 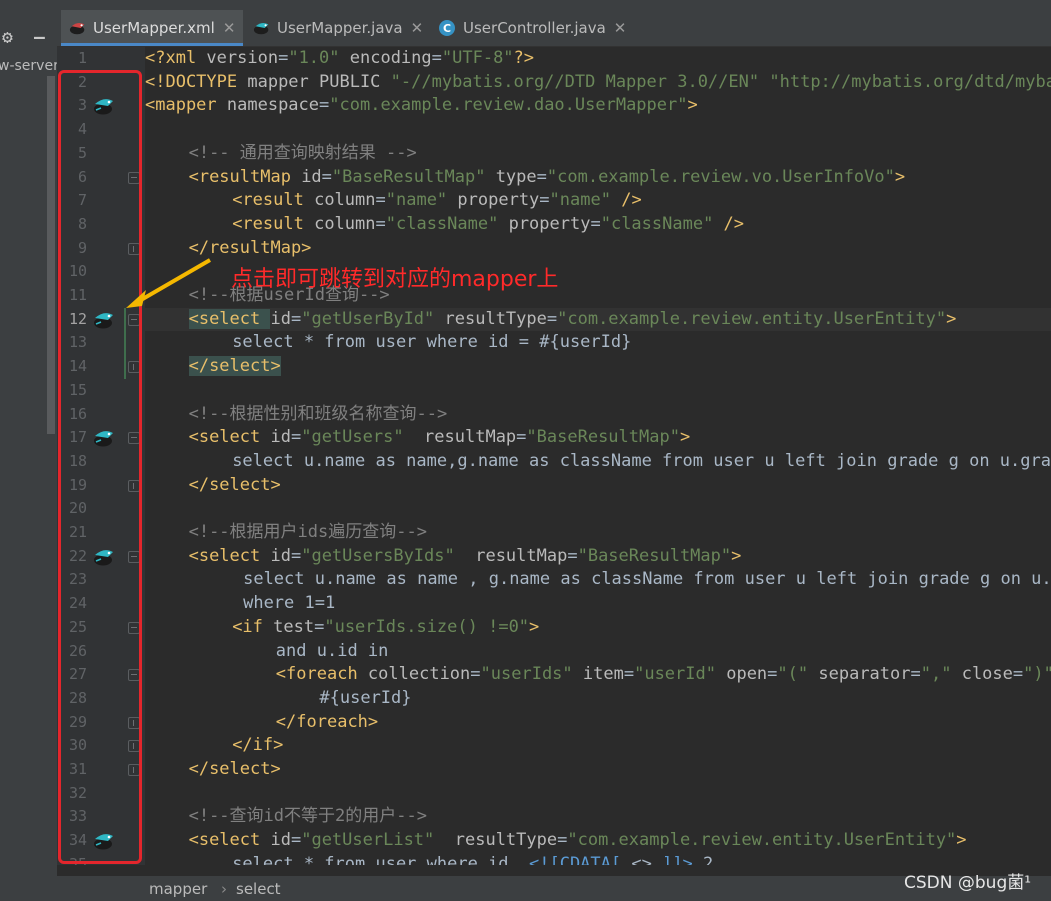 What do you see at coordinates (793, 674) in the screenshot?
I see `code-token: "("` at bounding box center [793, 674].